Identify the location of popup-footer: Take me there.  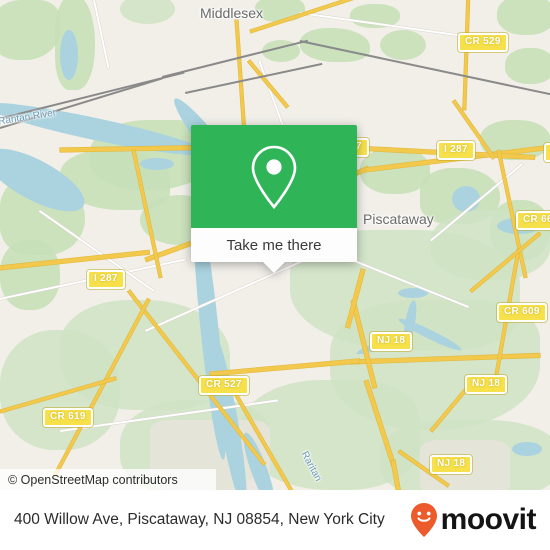
(274, 250).